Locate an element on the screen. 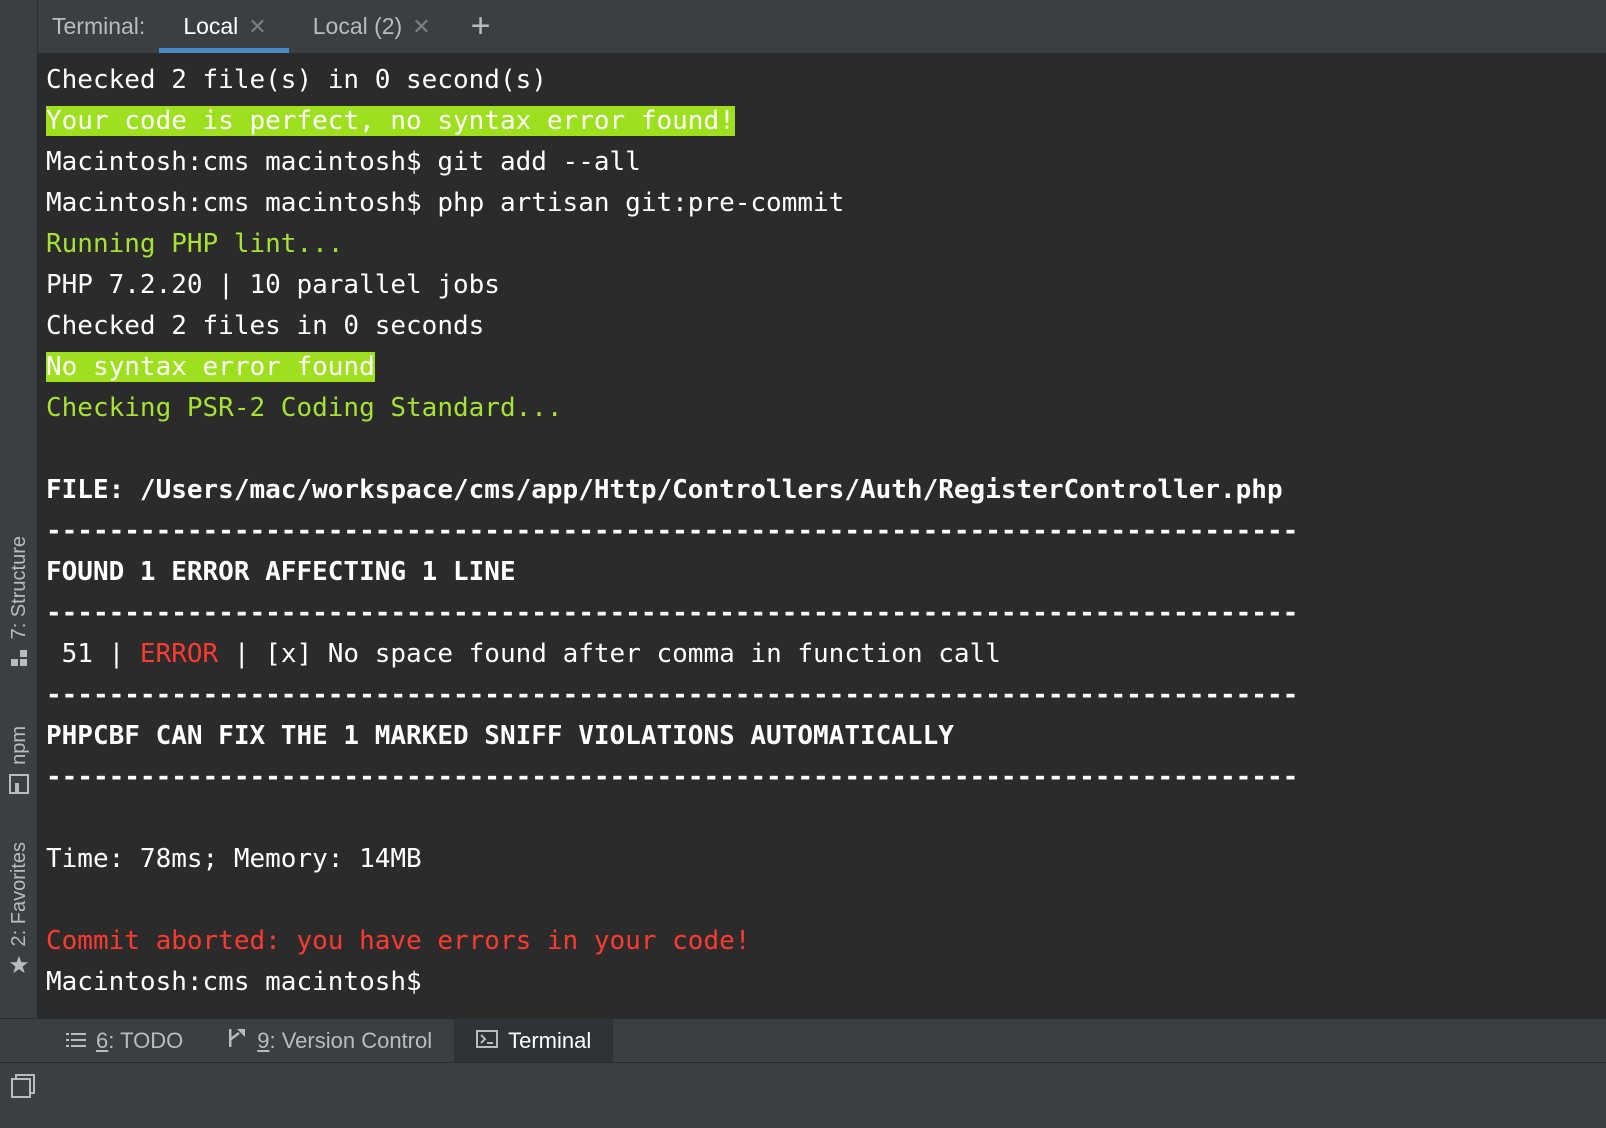 The image size is (1606, 1128). favorites-label: 2: Favorites is located at coordinates (18, 894).